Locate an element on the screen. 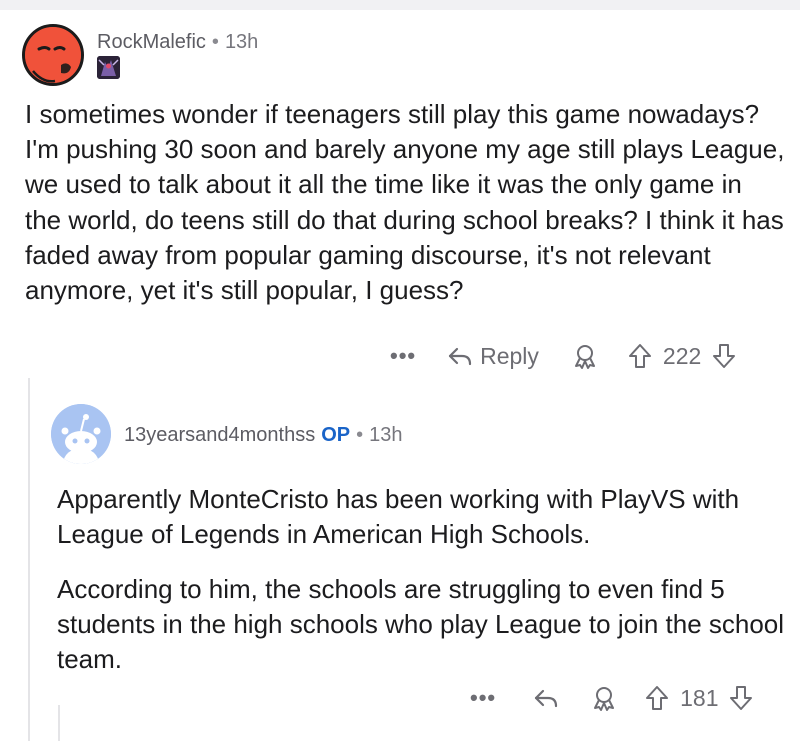 This screenshot has width=800, height=741. username: RockMalefic is located at coordinates (151, 42).